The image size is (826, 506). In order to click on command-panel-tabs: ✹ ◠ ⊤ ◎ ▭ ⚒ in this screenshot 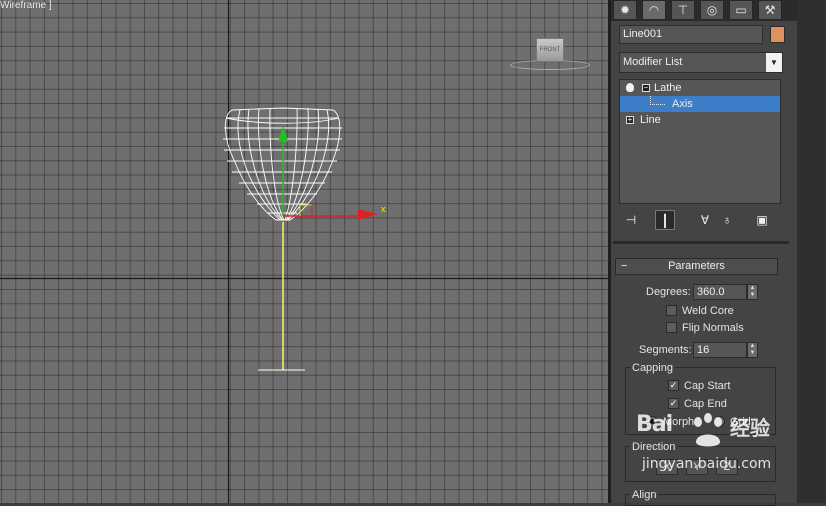, I will do `click(704, 10)`.